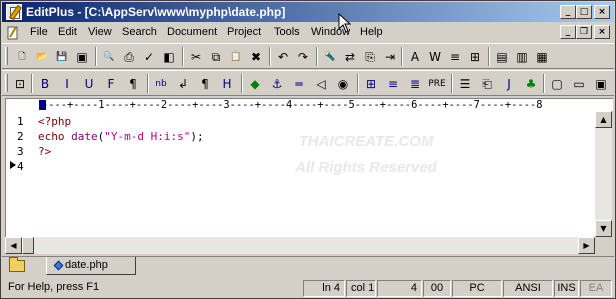 This screenshot has height=299, width=616. Describe the element at coordinates (393, 84) in the screenshot. I see `align-center-icon: ≡` at that location.